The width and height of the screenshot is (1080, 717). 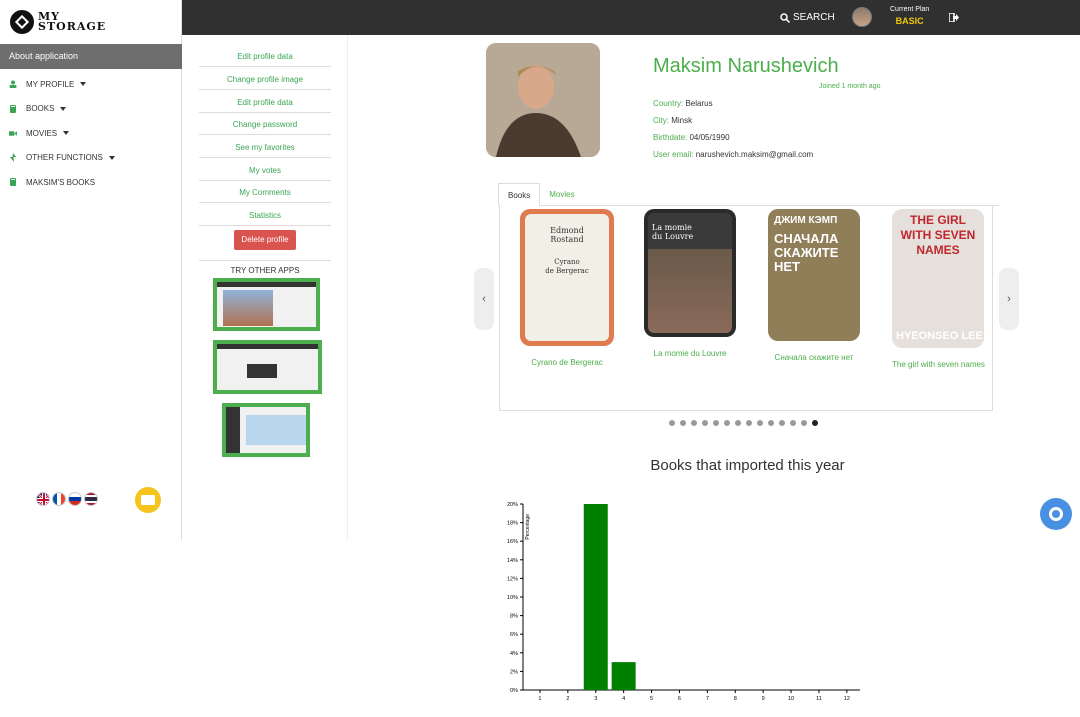 What do you see at coordinates (484, 299) in the screenshot?
I see `carousel-prev-button: ‹` at bounding box center [484, 299].